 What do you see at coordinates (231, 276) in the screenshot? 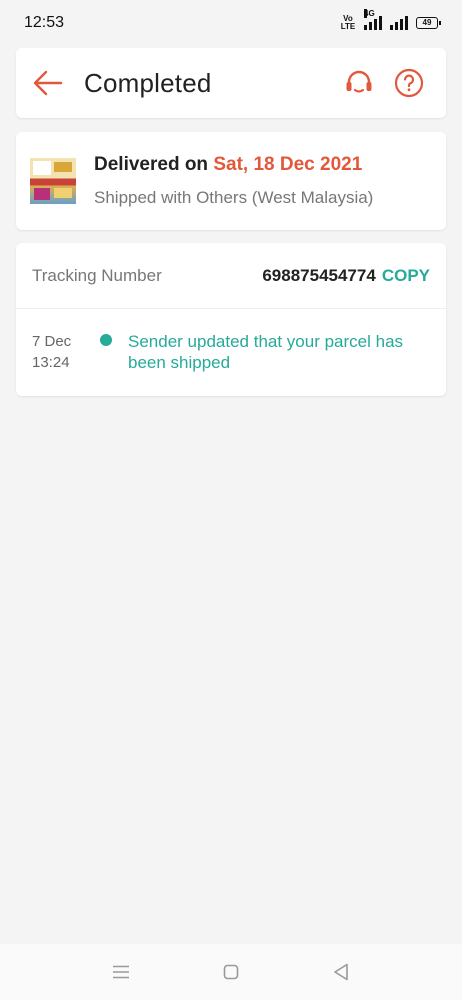
I see `tracking-number-row: Tracking Number 698875454774 COPY` at bounding box center [231, 276].